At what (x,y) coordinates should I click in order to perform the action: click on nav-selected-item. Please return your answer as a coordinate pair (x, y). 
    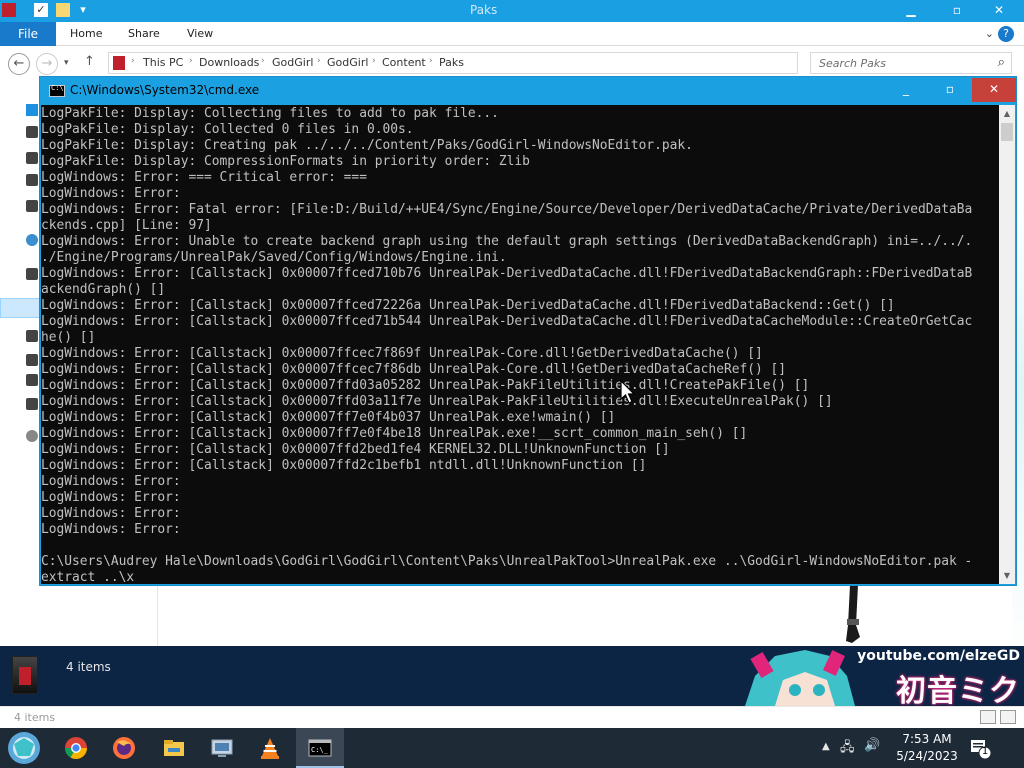
    Looking at the image, I should click on (20, 308).